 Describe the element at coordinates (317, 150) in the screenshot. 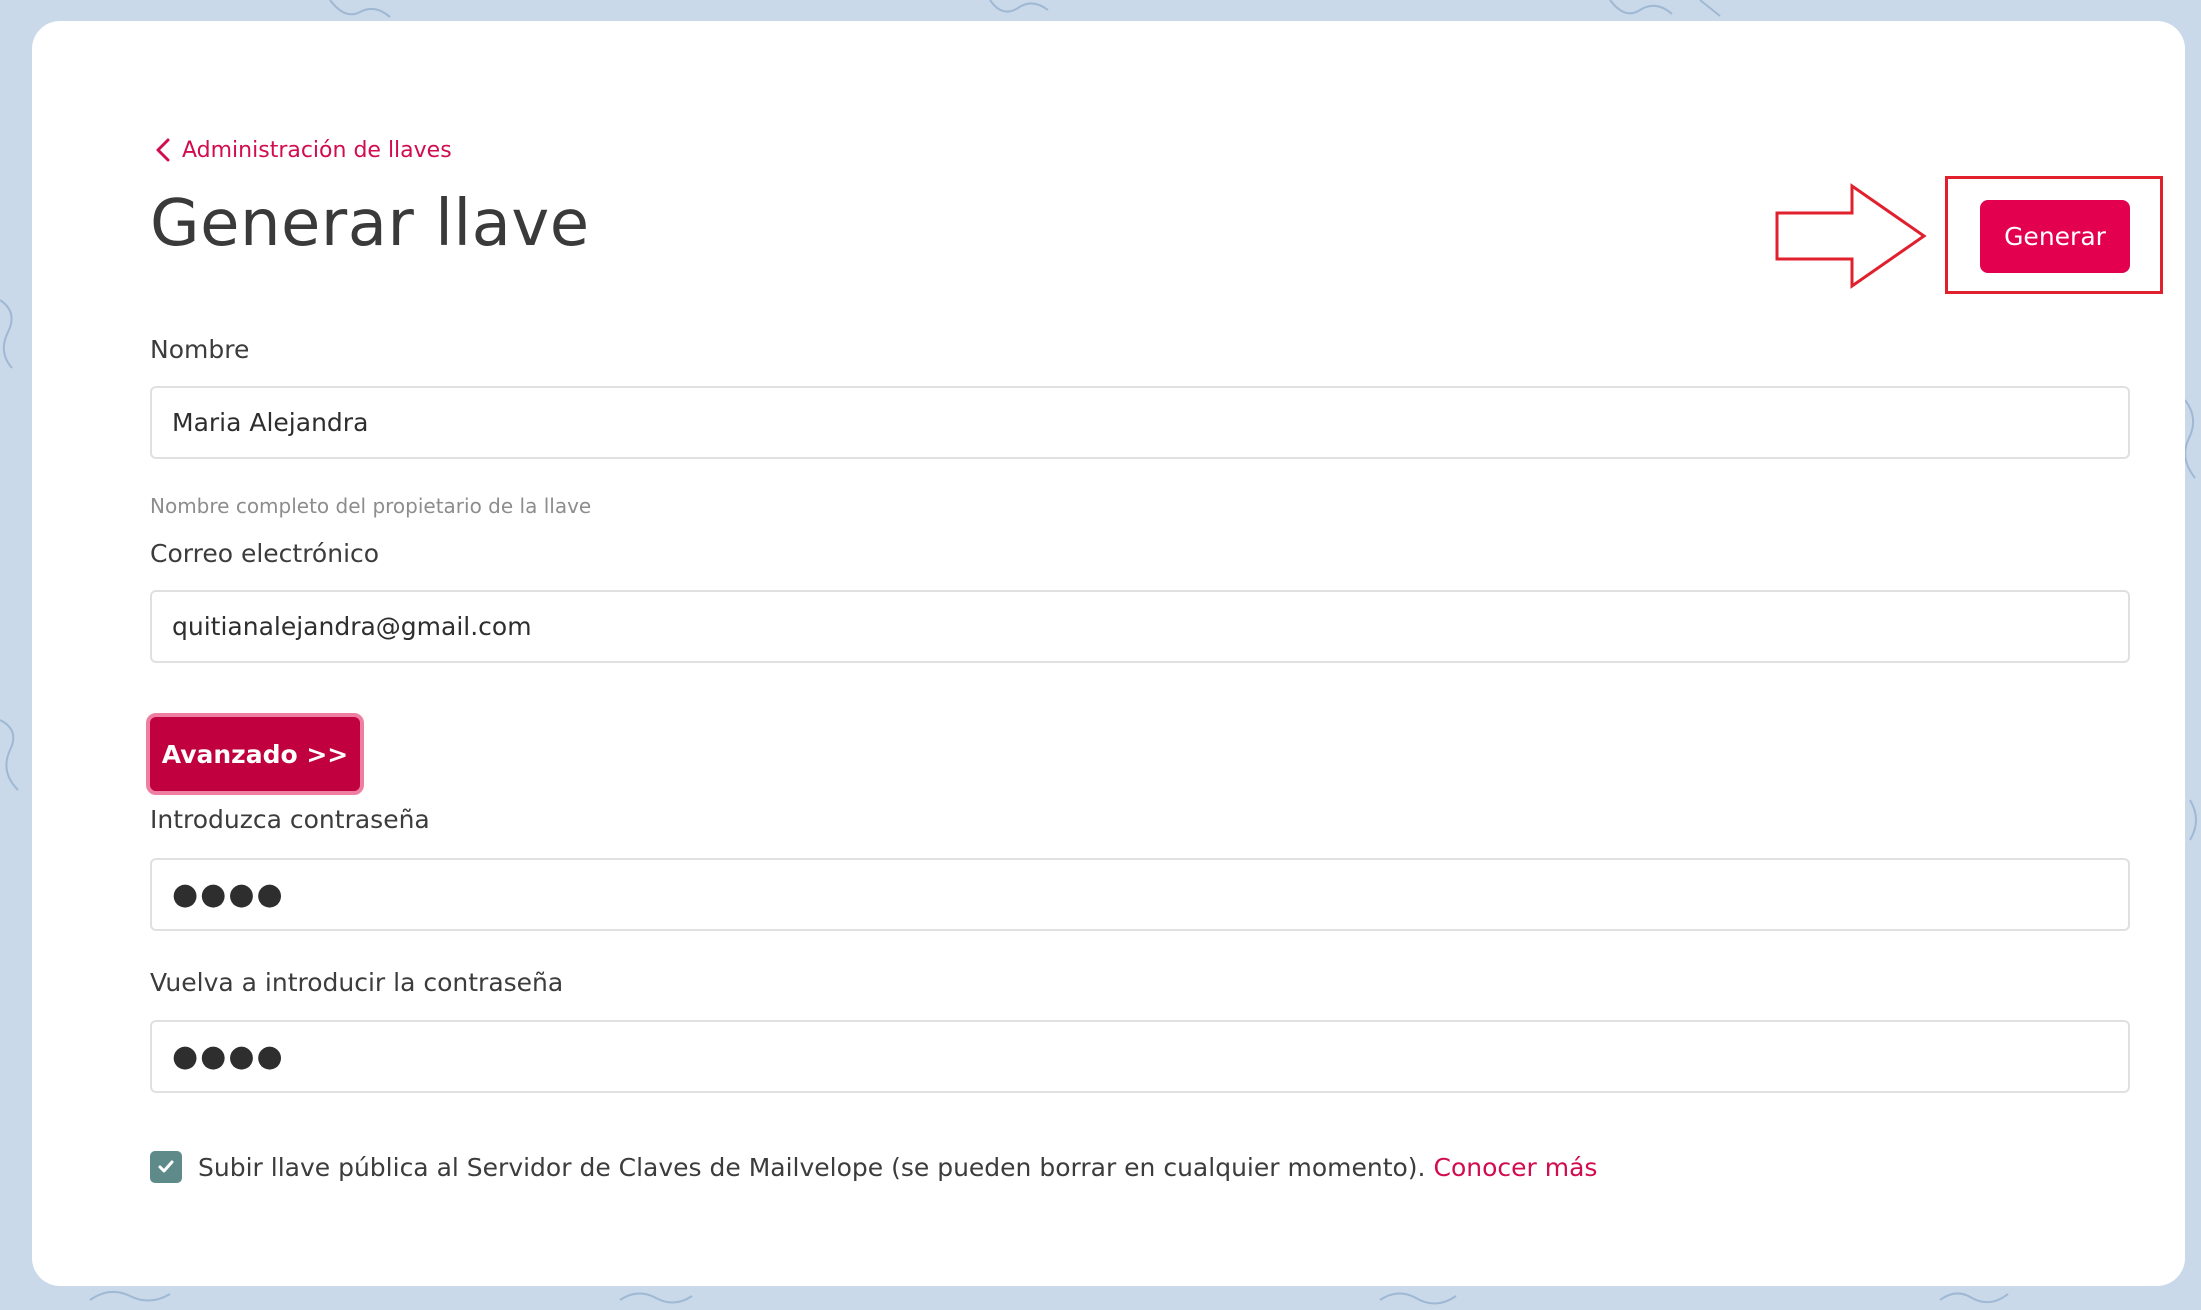

I see `back-link-label: Administración de llaves` at that location.